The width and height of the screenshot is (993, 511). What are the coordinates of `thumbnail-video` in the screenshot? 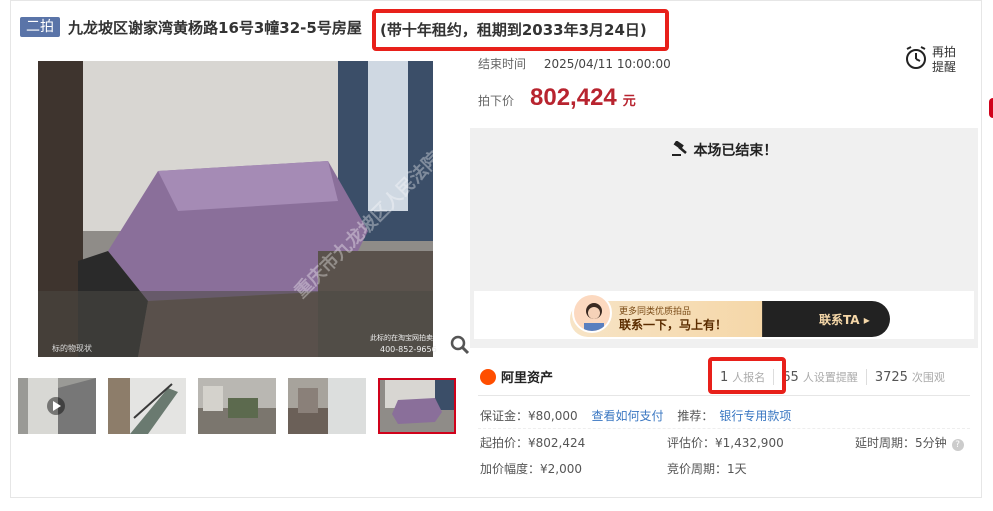 It's located at (57, 406).